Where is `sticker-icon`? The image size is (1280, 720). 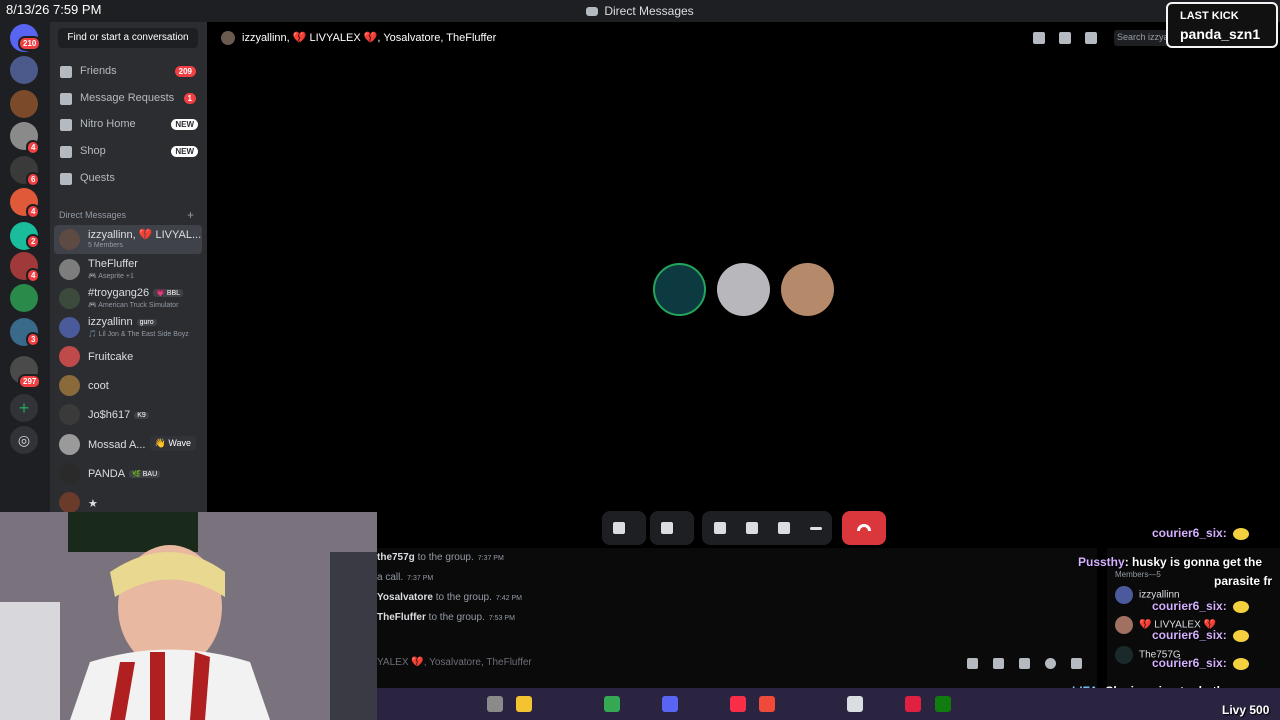 sticker-icon is located at coordinates (1024, 663).